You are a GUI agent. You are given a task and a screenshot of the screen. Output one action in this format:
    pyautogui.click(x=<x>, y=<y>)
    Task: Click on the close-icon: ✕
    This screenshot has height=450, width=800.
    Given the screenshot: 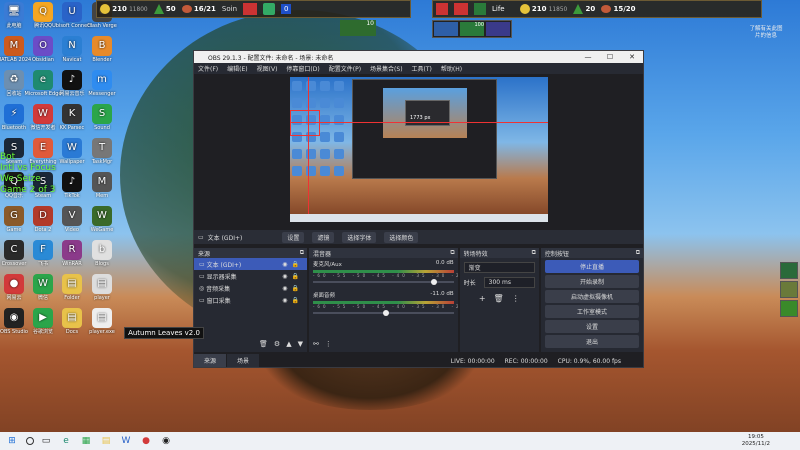 What is the action you would take?
    pyautogui.click(x=632, y=57)
    